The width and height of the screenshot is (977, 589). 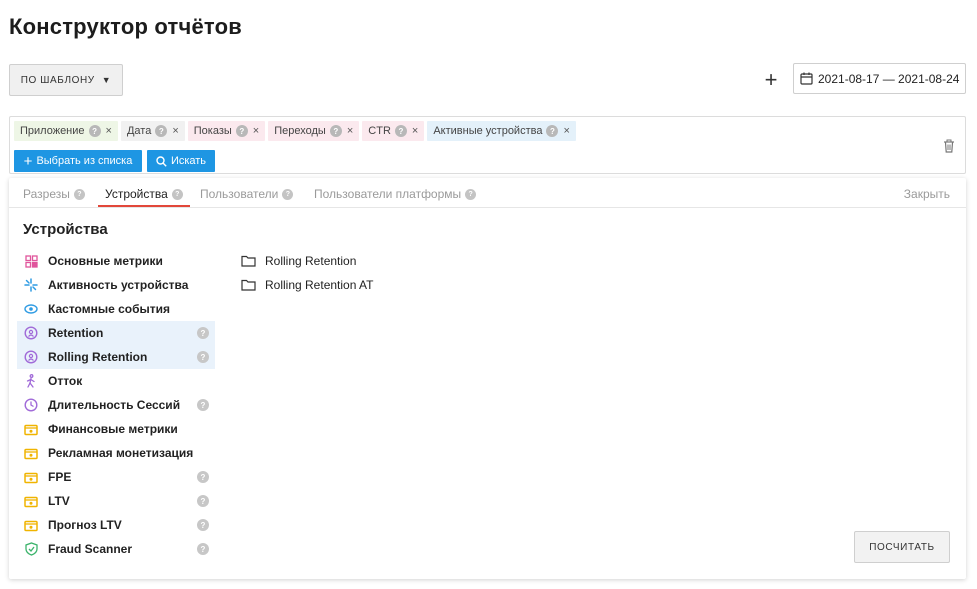 I want to click on trash-icon, so click(x=949, y=146).